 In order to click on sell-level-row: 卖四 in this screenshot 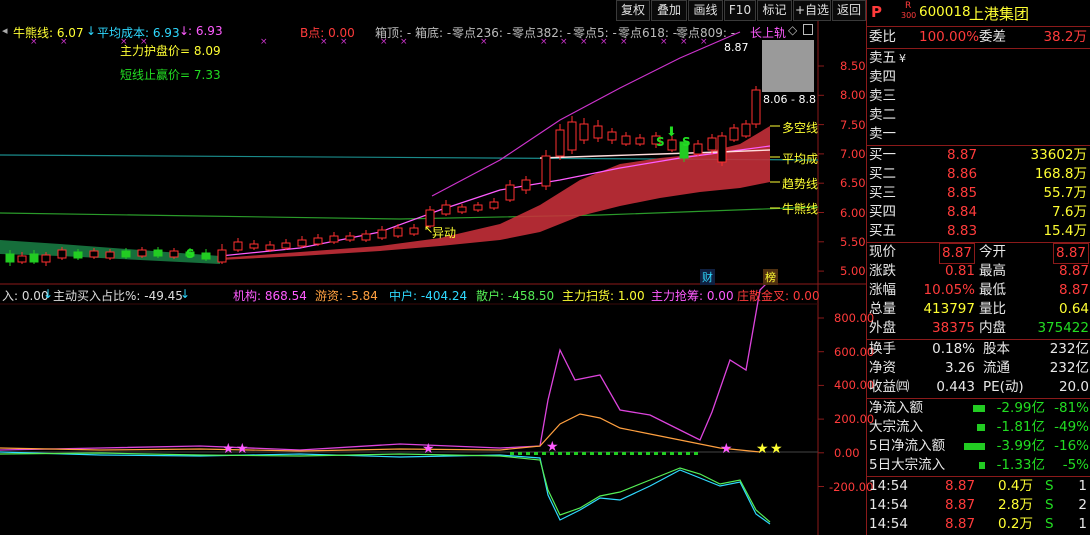, I will do `click(978, 77)`.